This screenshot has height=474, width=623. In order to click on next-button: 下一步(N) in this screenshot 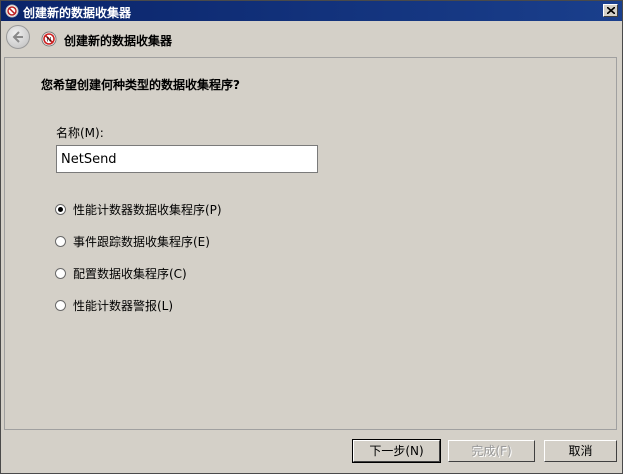, I will do `click(396, 451)`.